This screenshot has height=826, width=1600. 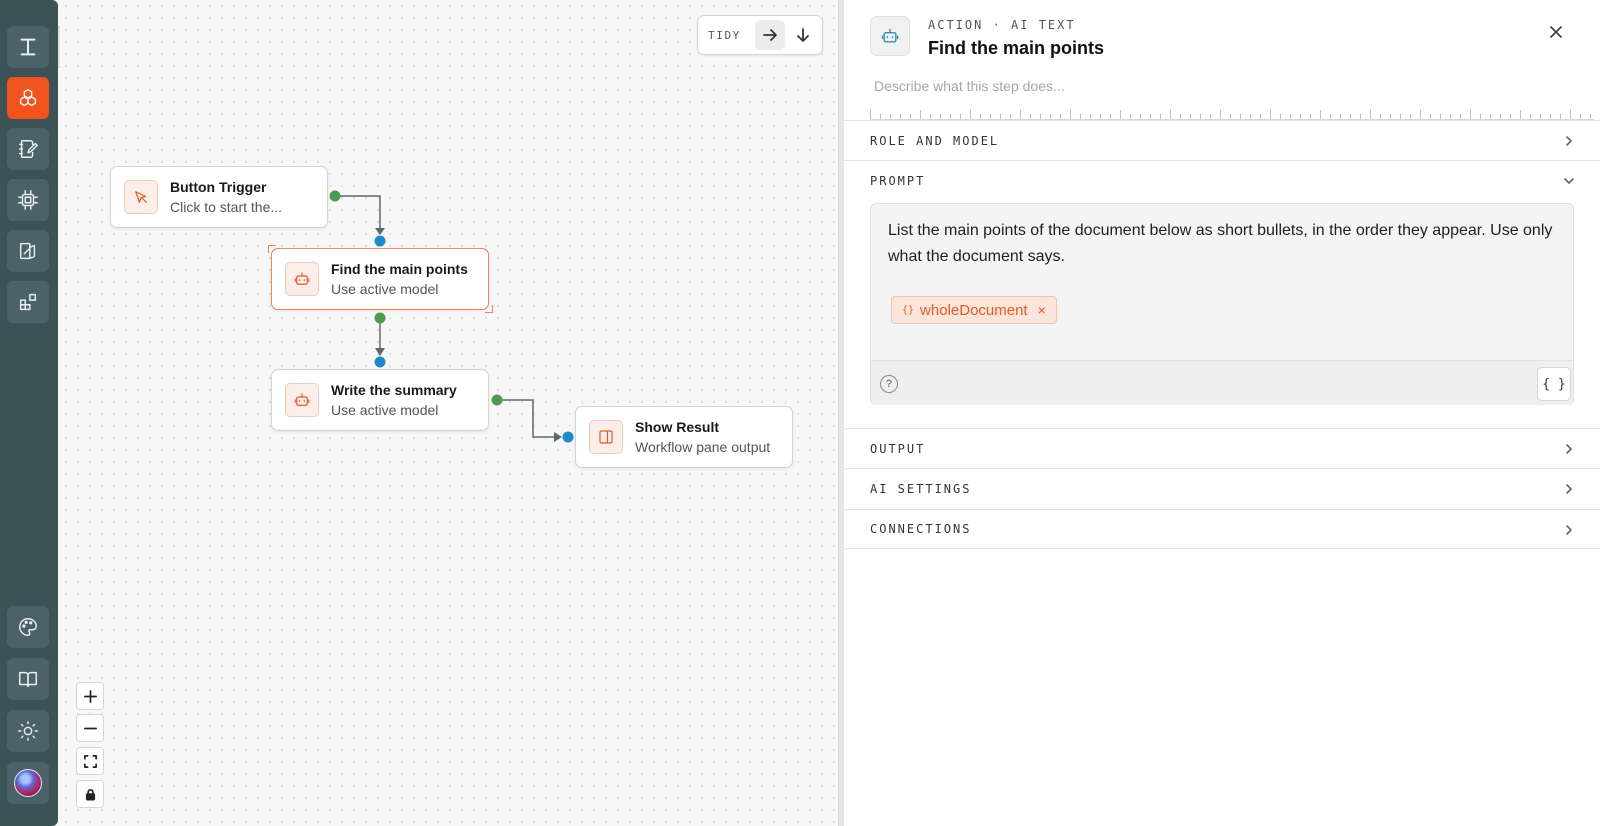 I want to click on zoom-in-button, so click(x=90, y=696).